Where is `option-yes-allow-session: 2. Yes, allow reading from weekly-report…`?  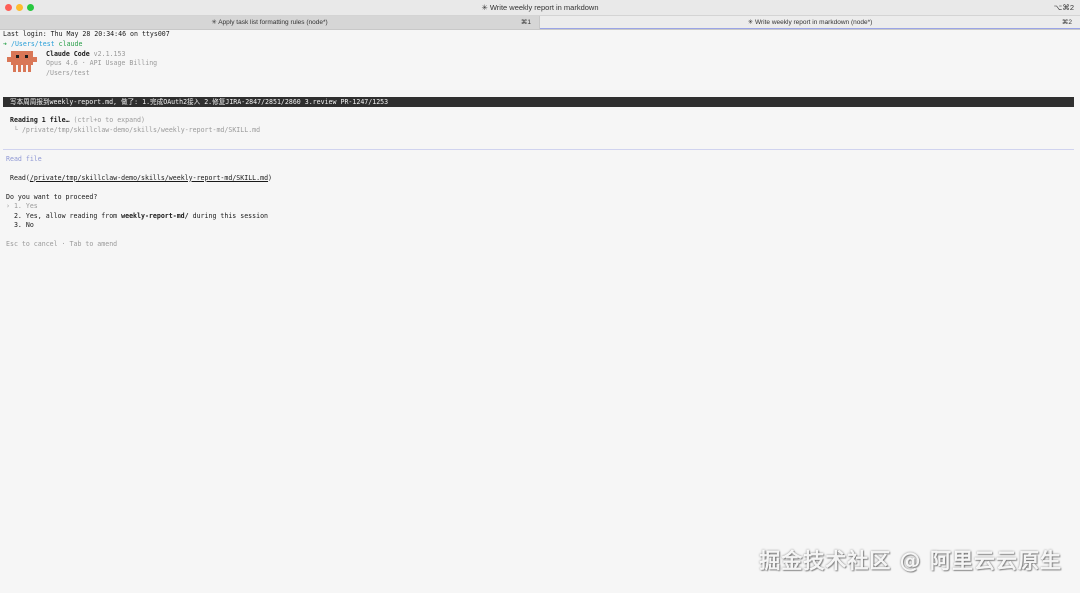
option-yes-allow-session: 2. Yes, allow reading from weekly-report… is located at coordinates (137, 217).